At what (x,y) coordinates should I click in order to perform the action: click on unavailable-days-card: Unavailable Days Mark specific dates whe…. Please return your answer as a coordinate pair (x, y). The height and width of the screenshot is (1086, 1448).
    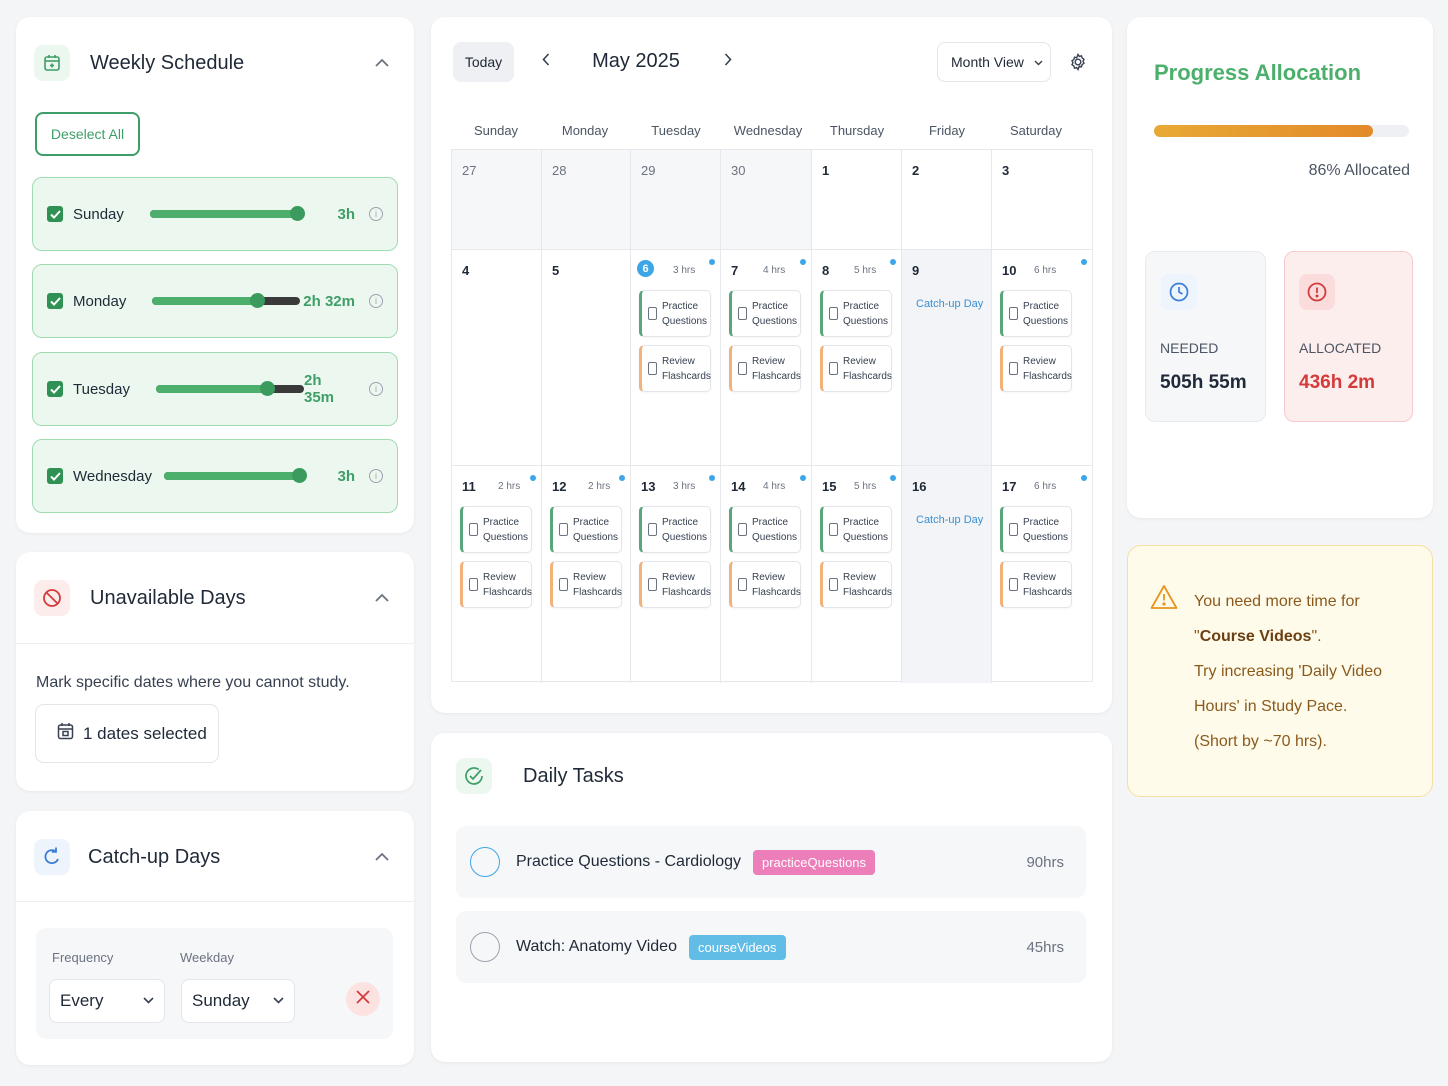
    Looking at the image, I should click on (215, 671).